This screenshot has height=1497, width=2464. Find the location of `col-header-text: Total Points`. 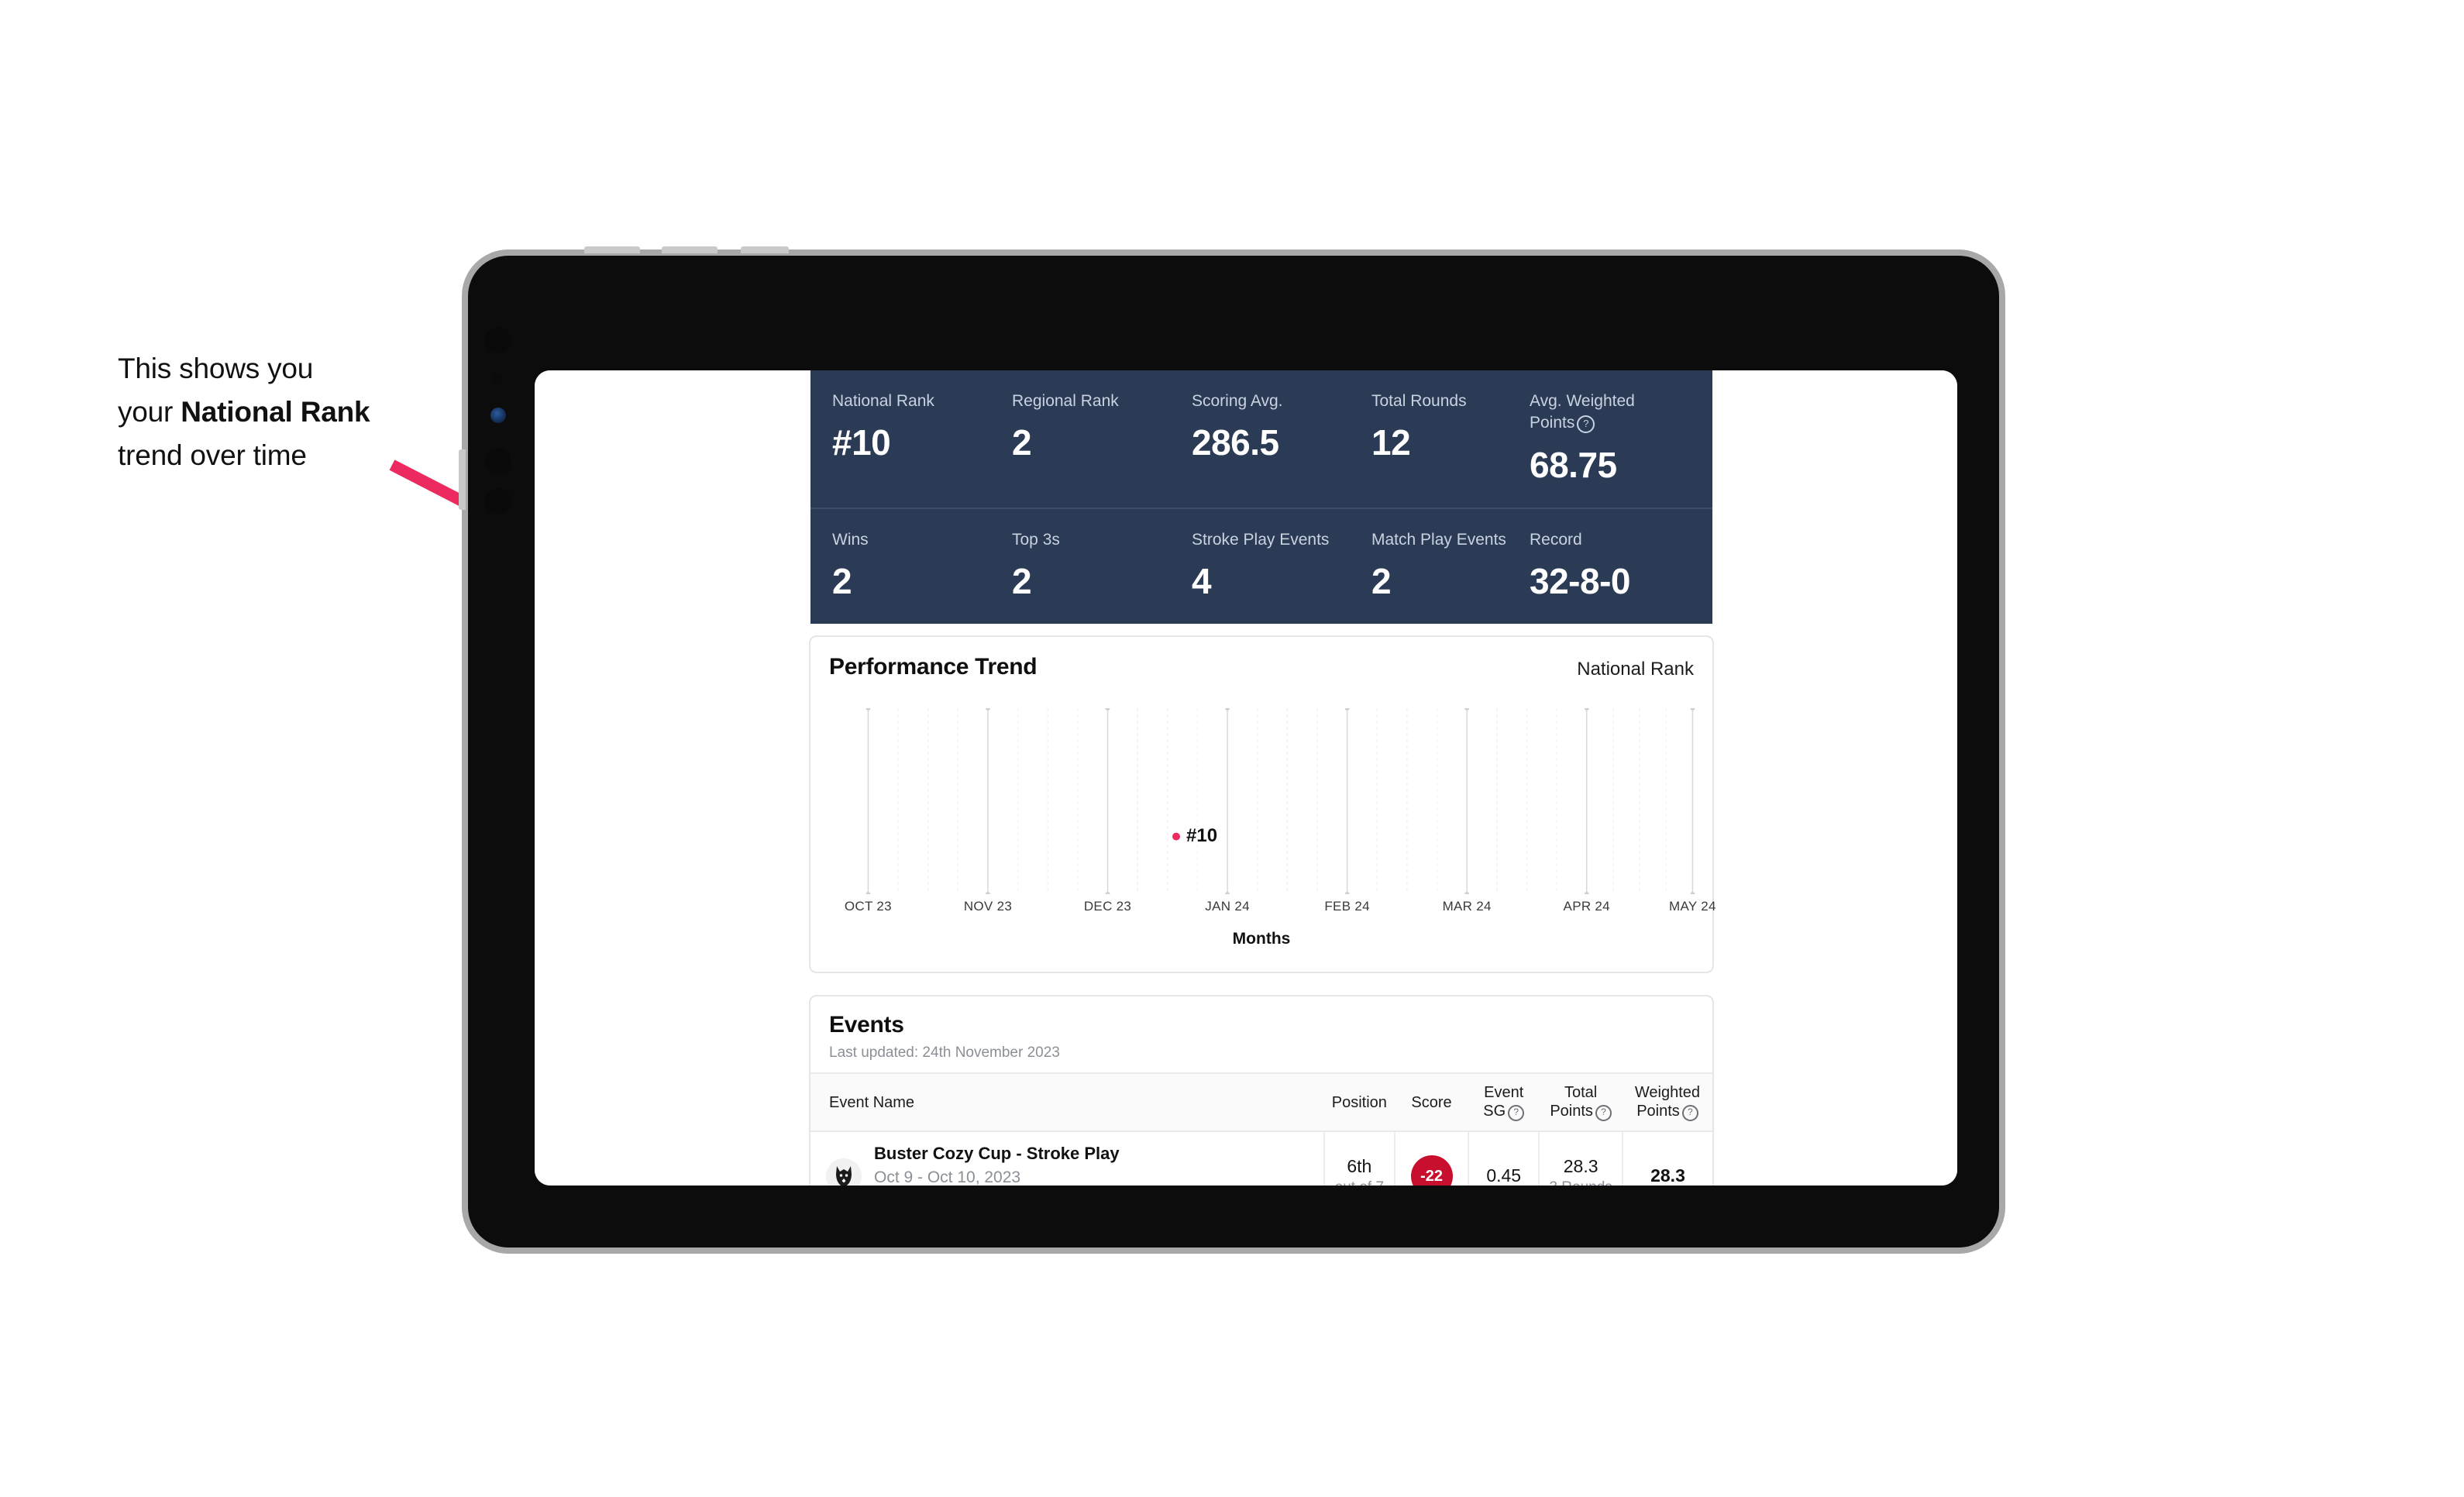

col-header-text: Total Points is located at coordinates (1574, 1102).